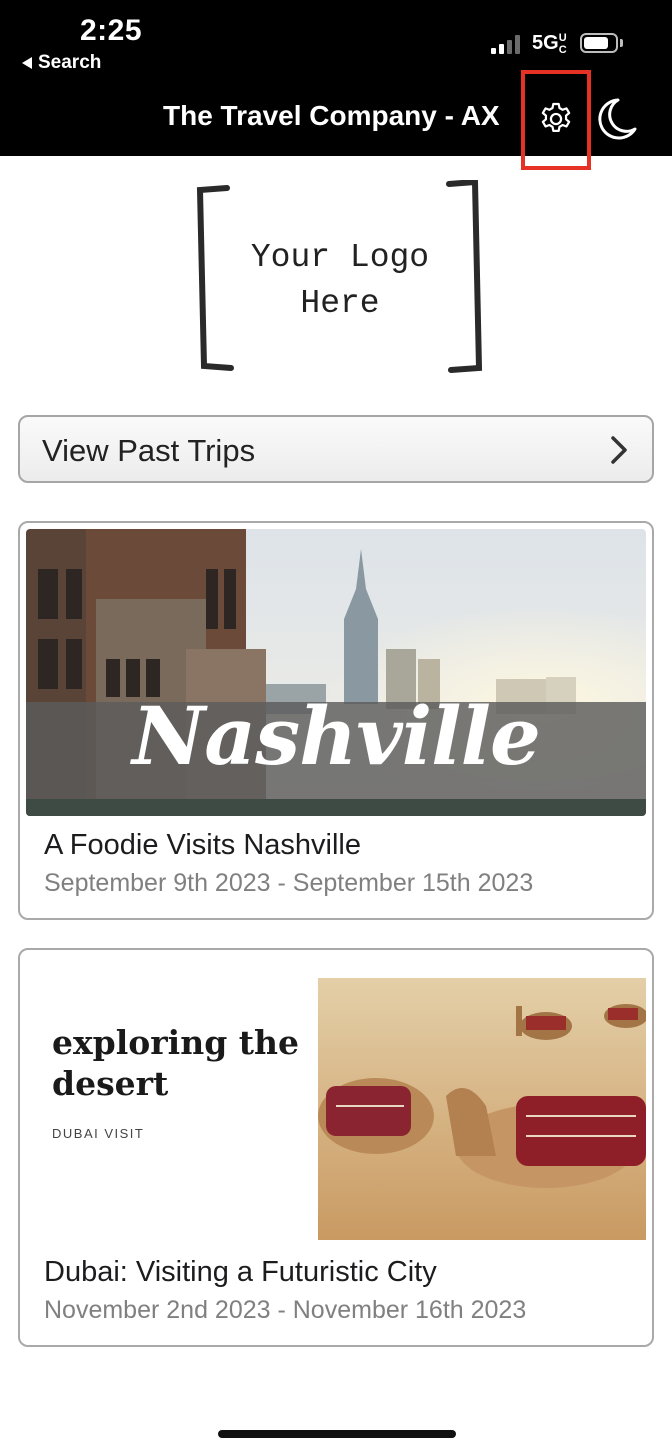 The image size is (672, 1452). What do you see at coordinates (98, 1133) in the screenshot?
I see `dubai-image-subheading: DUBAI VISIT` at bounding box center [98, 1133].